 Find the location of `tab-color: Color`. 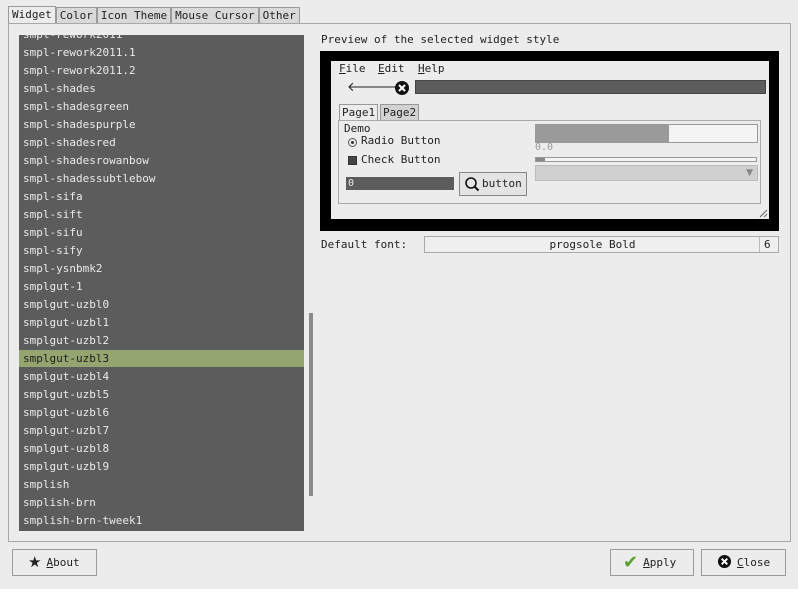

tab-color: Color is located at coordinates (76, 15).